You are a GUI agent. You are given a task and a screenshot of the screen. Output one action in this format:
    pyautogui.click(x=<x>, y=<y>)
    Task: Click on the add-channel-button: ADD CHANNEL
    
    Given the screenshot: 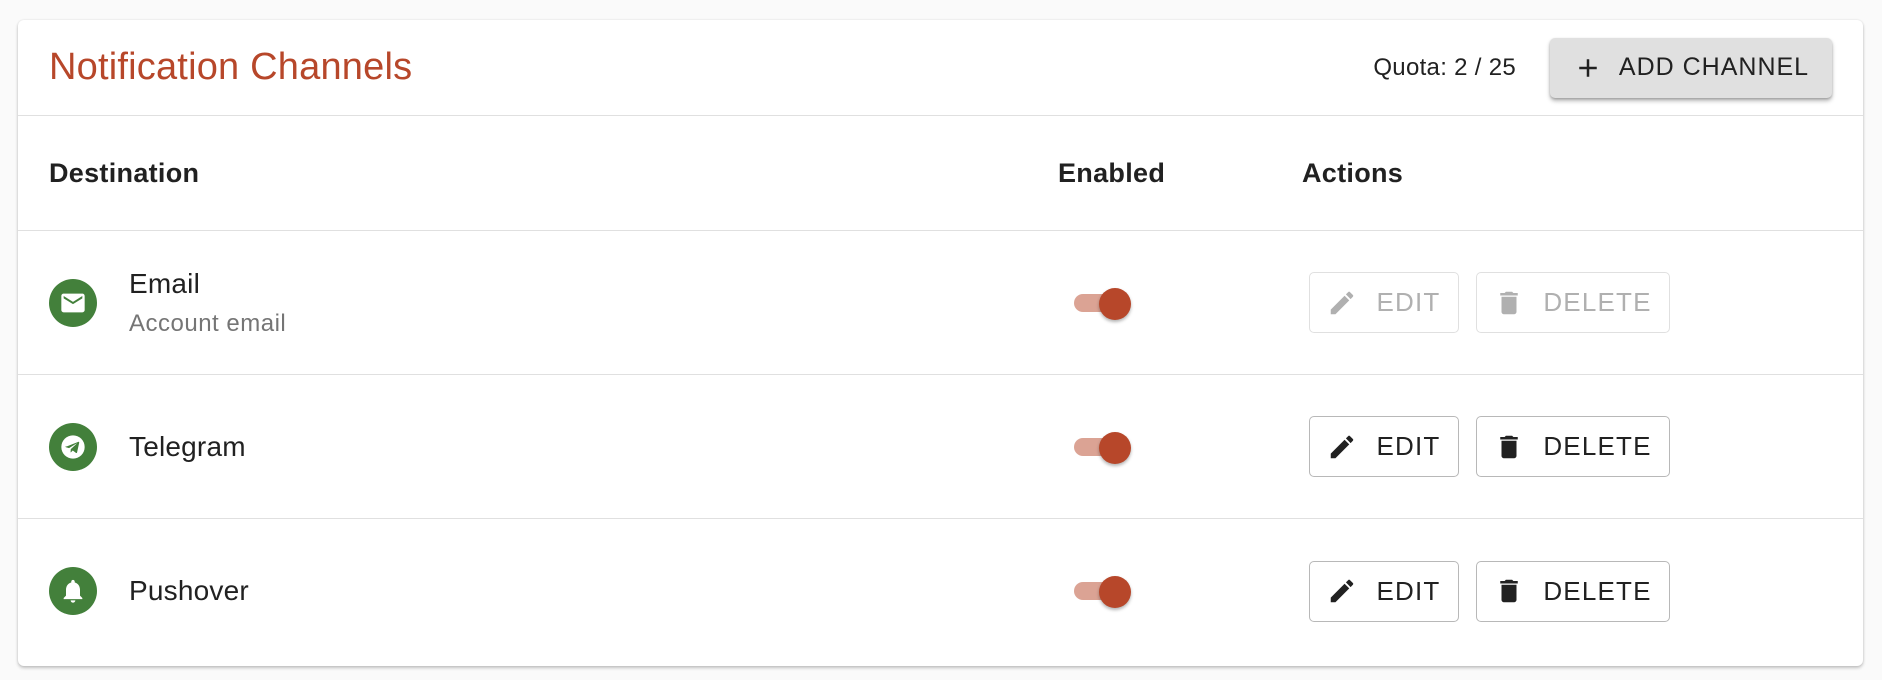 What is the action you would take?
    pyautogui.click(x=1691, y=67)
    